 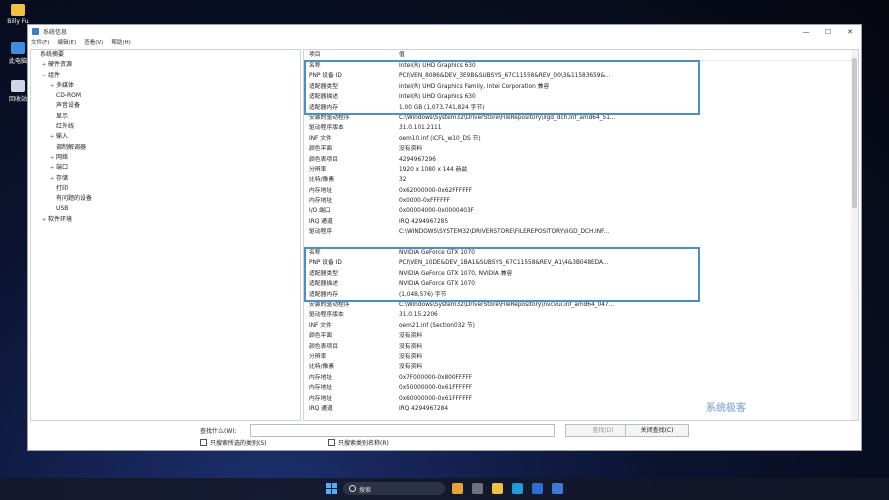 What do you see at coordinates (326, 128) in the screenshot?
I see `details-item-cell: 驱动程序版本` at bounding box center [326, 128].